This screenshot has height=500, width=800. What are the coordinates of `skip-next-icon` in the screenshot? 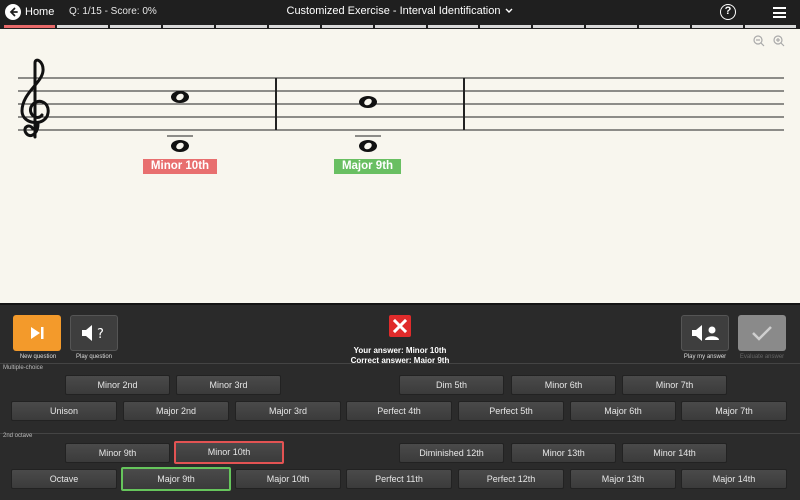 It's located at (37, 333).